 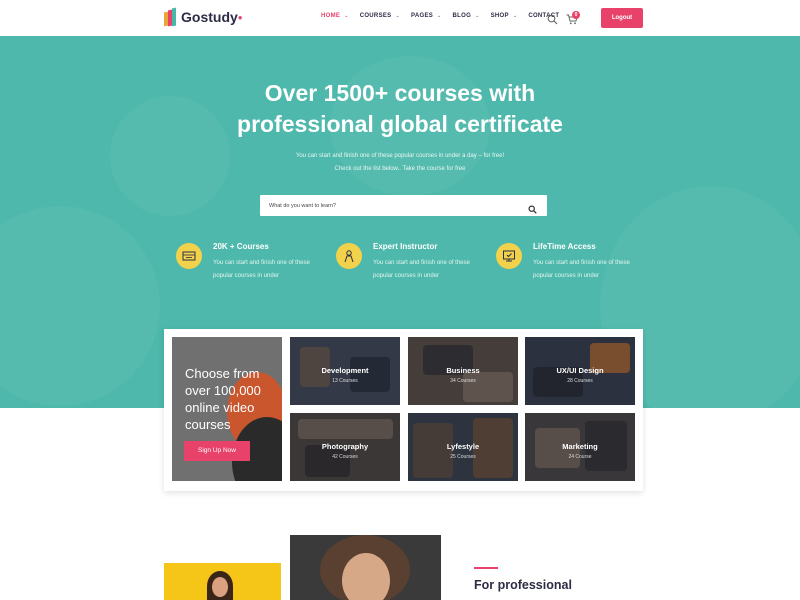 I want to click on category-tile-lifestyle: Lyfestyle 25 Courses, so click(x=463, y=447).